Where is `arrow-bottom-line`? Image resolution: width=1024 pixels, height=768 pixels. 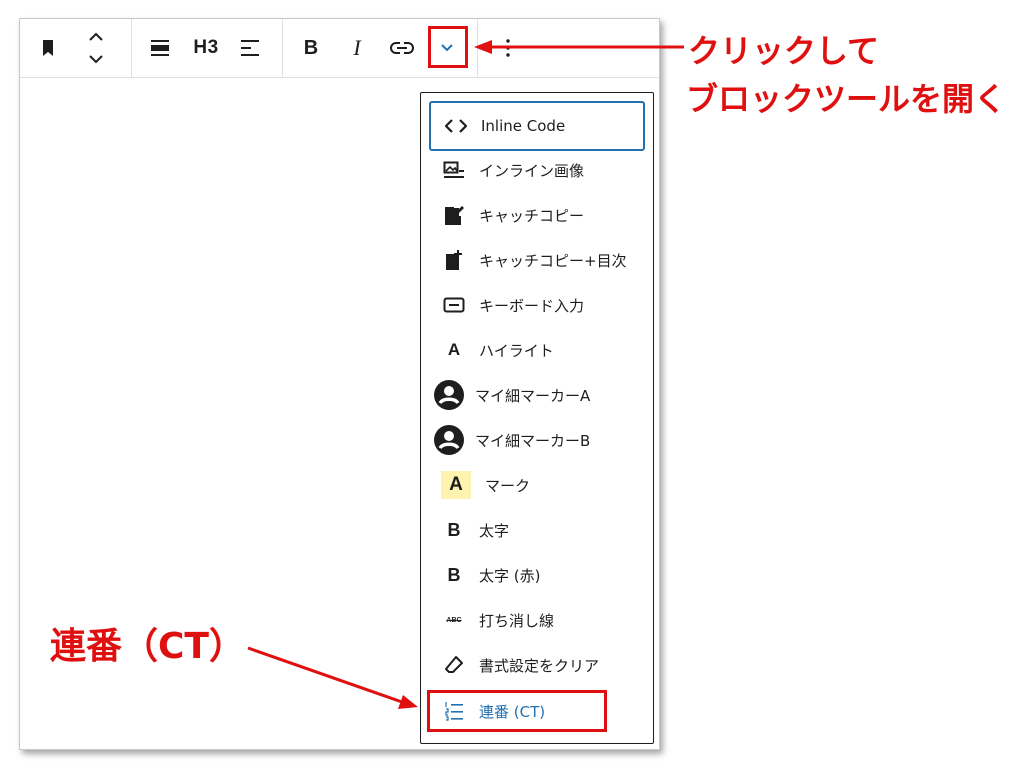
arrow-bottom-line is located at coordinates (325, 675).